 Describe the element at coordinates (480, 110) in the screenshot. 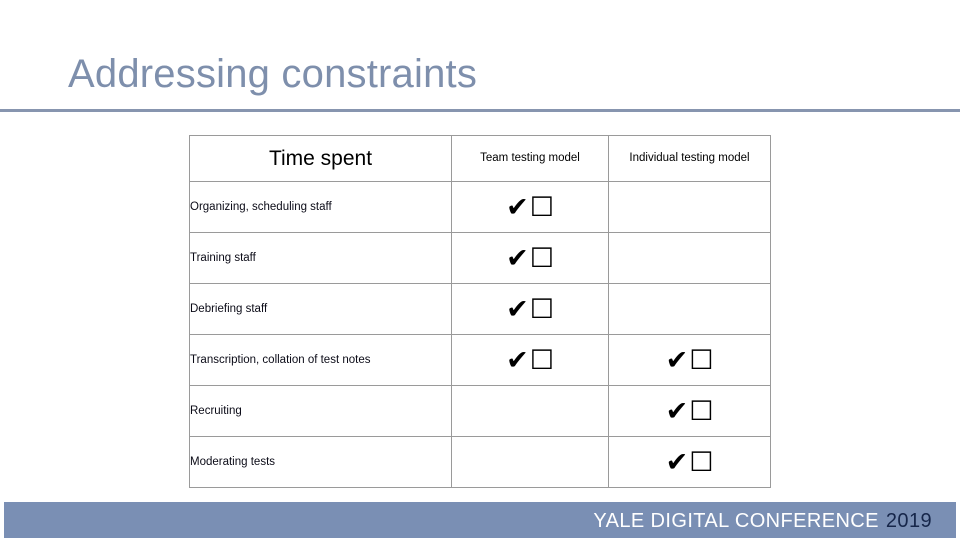

I see `title-divider` at that location.